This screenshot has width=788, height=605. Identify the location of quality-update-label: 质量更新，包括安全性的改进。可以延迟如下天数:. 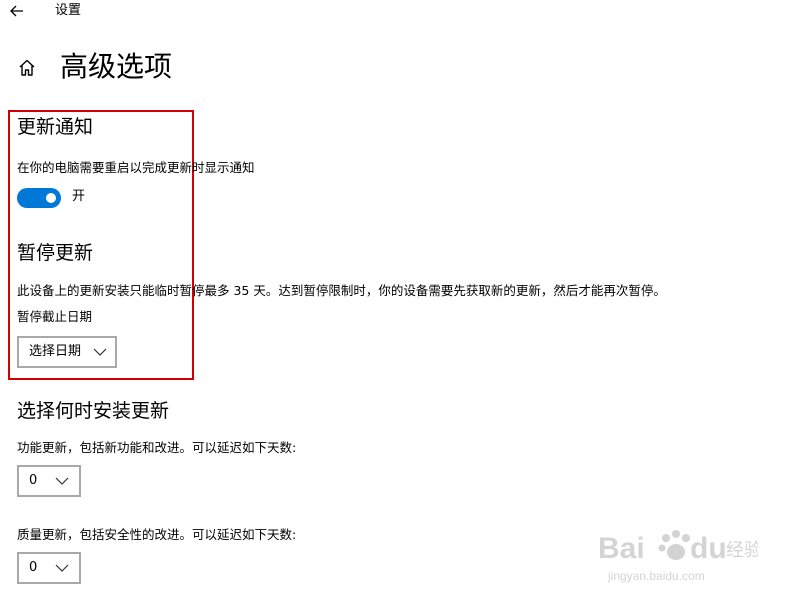
(157, 534).